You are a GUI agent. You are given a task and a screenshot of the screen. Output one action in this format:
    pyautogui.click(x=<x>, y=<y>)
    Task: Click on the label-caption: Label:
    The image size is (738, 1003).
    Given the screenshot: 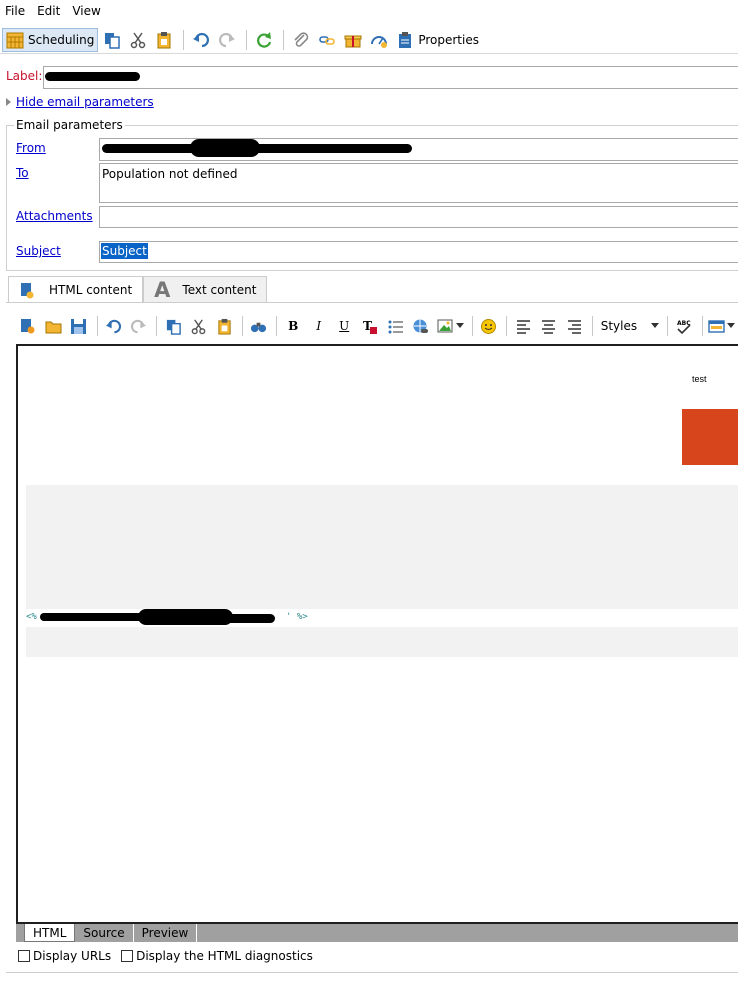 What is the action you would take?
    pyautogui.click(x=24, y=76)
    